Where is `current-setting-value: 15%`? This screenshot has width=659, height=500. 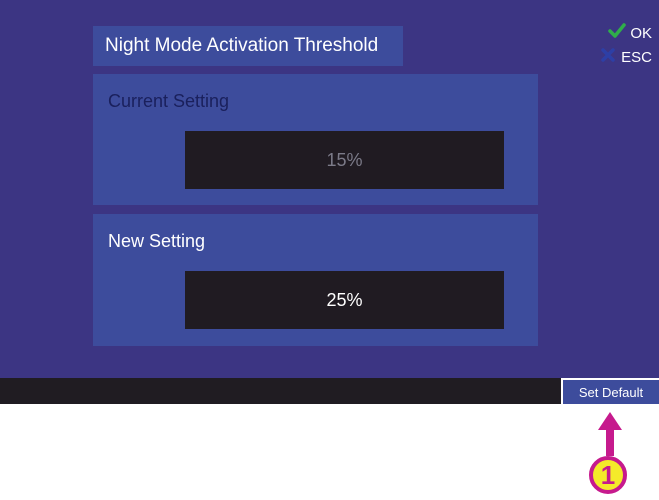 current-setting-value: 15% is located at coordinates (344, 160).